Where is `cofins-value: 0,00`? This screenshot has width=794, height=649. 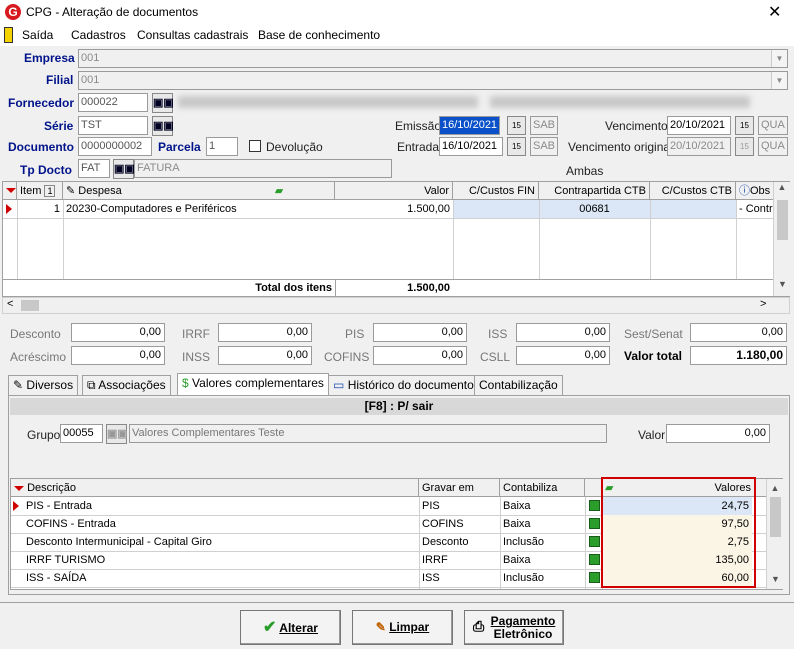 cofins-value: 0,00 is located at coordinates (420, 355).